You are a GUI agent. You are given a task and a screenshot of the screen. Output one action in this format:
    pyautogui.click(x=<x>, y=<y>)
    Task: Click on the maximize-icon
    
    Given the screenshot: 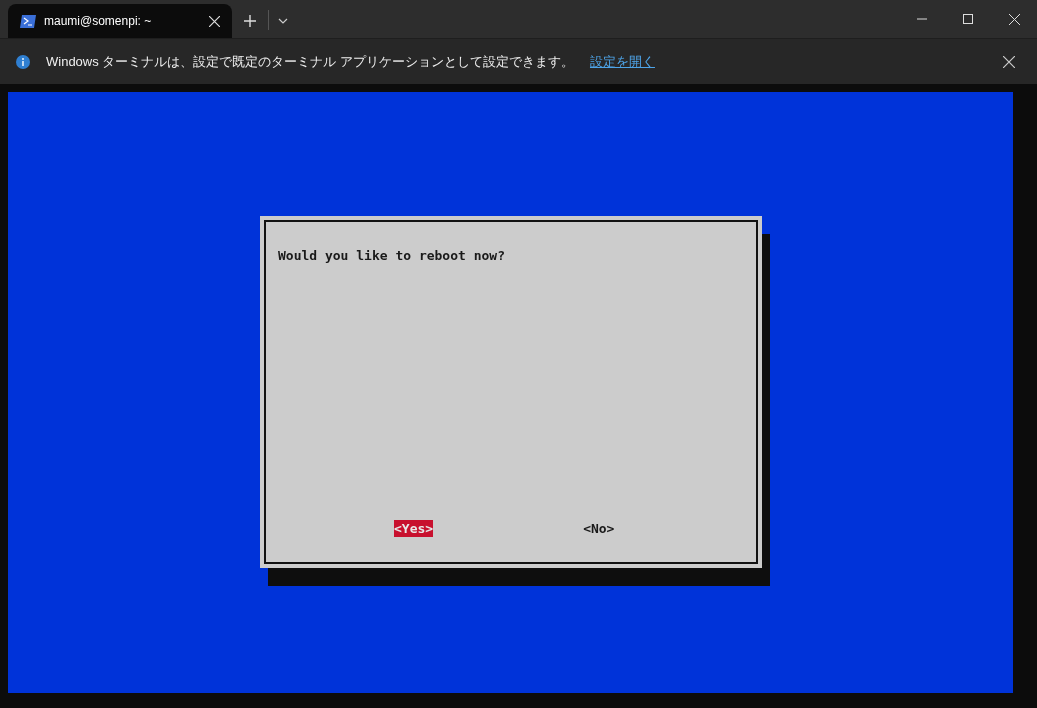 What is the action you would take?
    pyautogui.click(x=968, y=19)
    